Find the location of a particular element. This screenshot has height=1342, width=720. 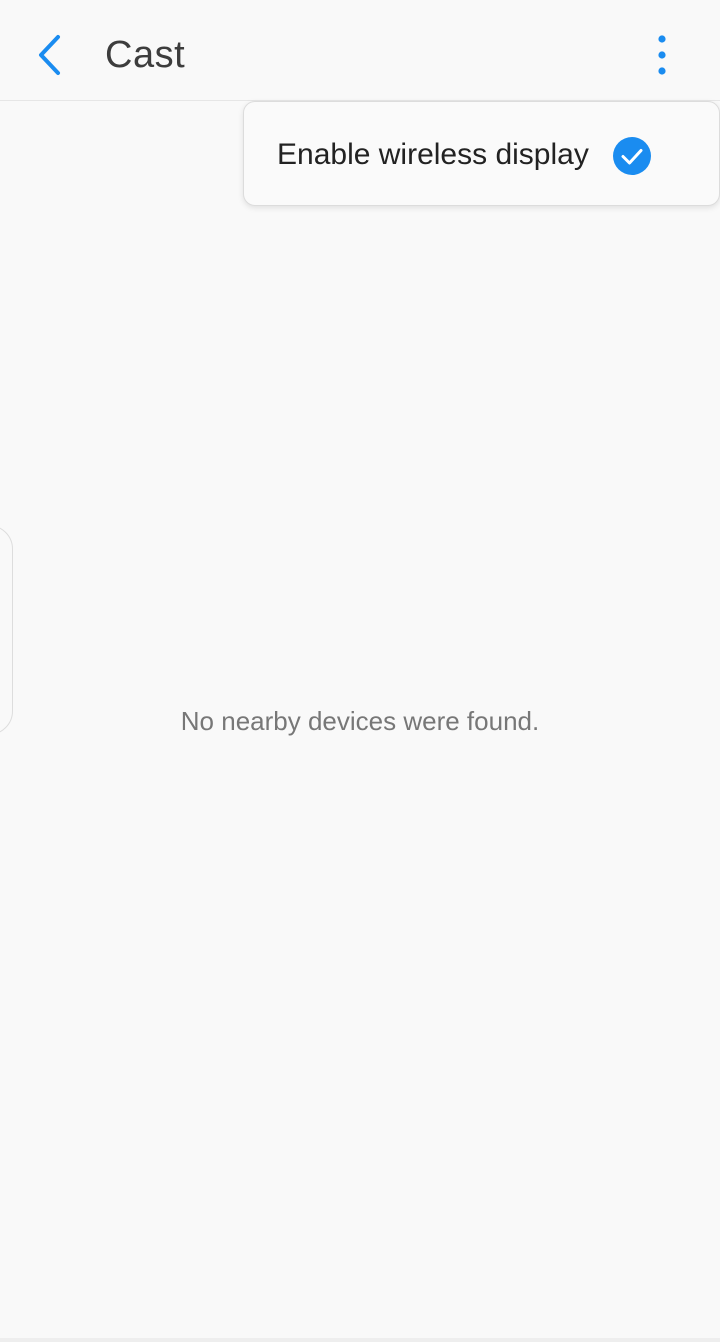

page-title: Cast is located at coordinates (145, 55).